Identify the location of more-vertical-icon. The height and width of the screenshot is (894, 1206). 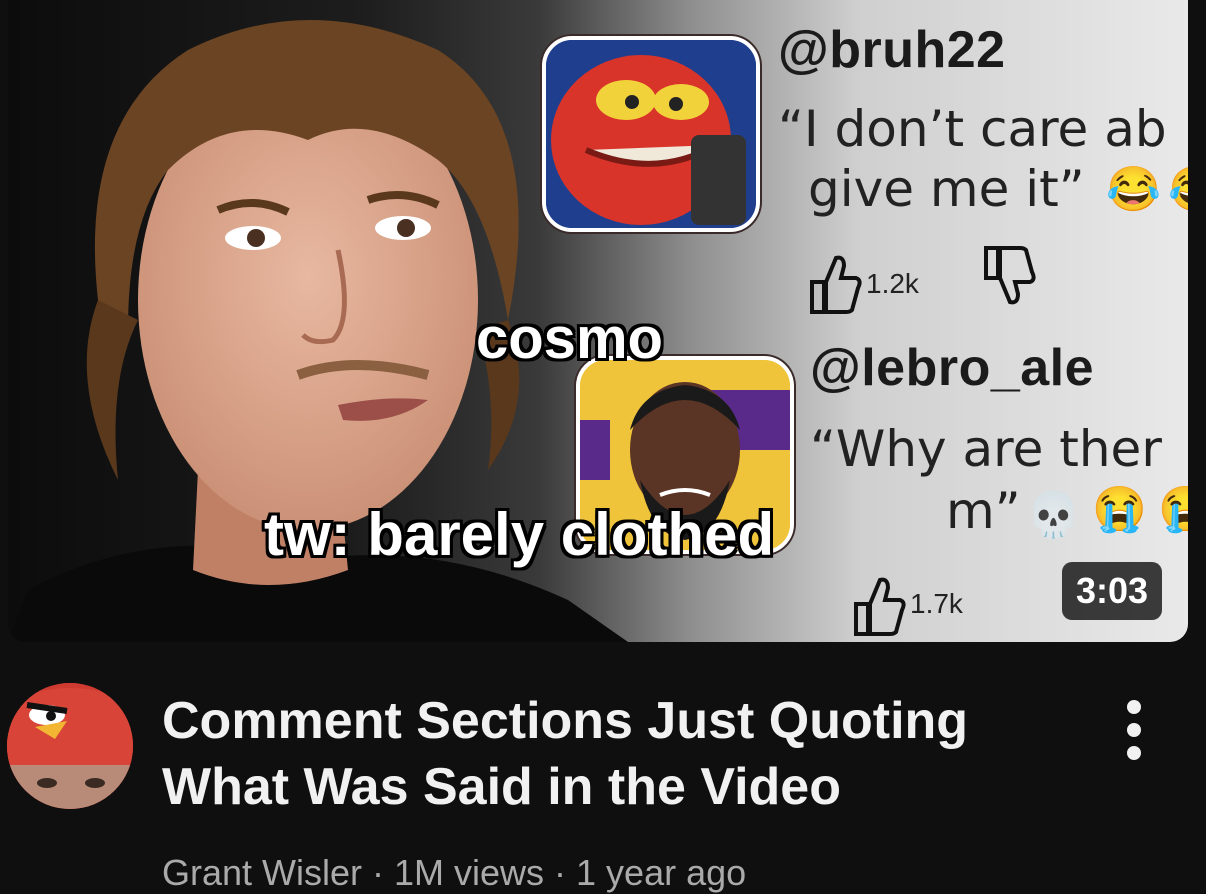
(1134, 707).